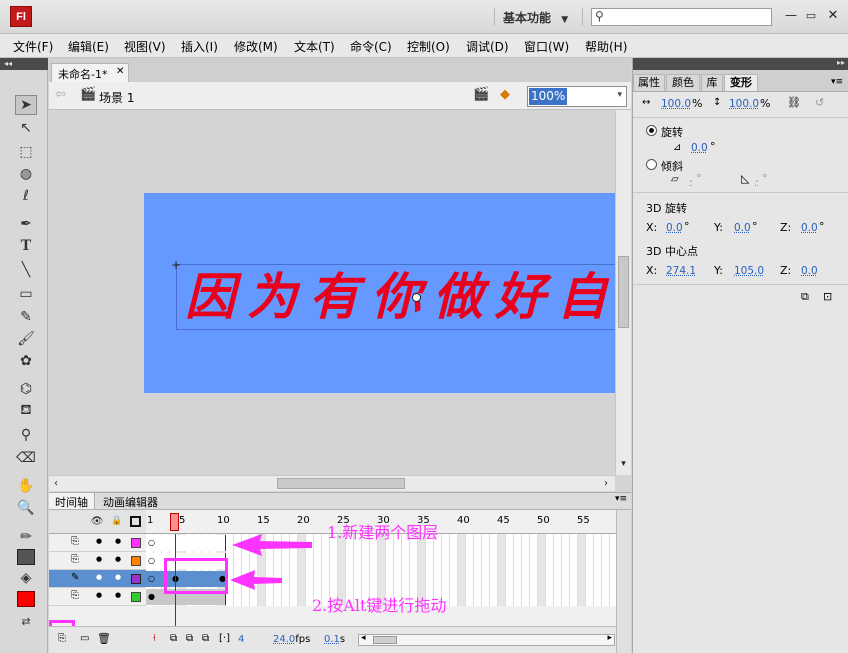  Describe the element at coordinates (683, 82) in the screenshot. I see `tab-color: 颜色` at that location.